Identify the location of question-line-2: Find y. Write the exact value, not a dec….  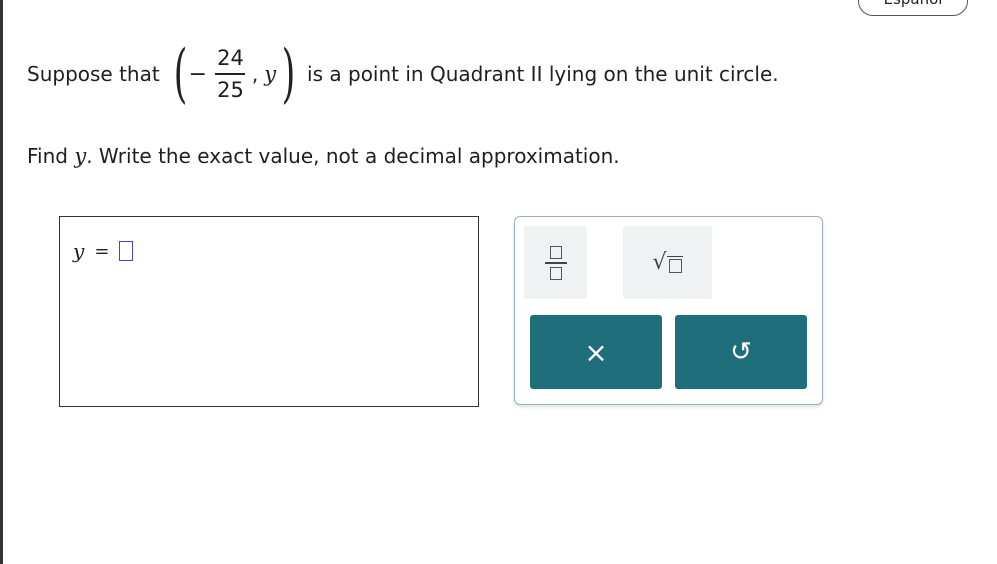
(323, 156).